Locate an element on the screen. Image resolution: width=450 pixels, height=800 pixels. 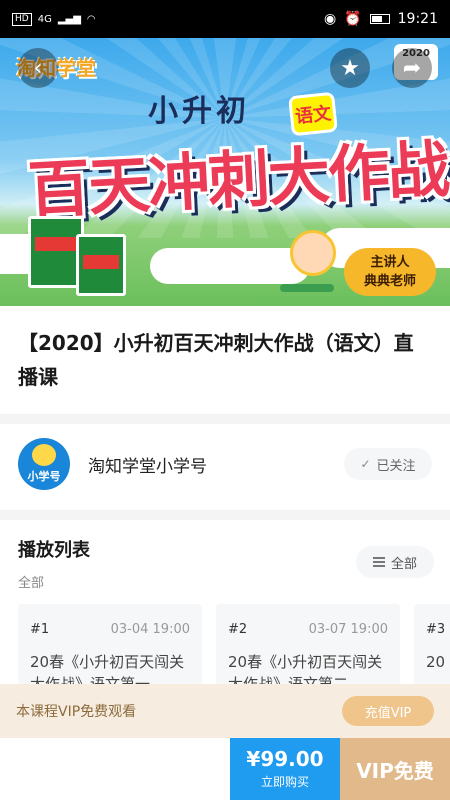
playlist-filter: 全部 is located at coordinates (31, 583).